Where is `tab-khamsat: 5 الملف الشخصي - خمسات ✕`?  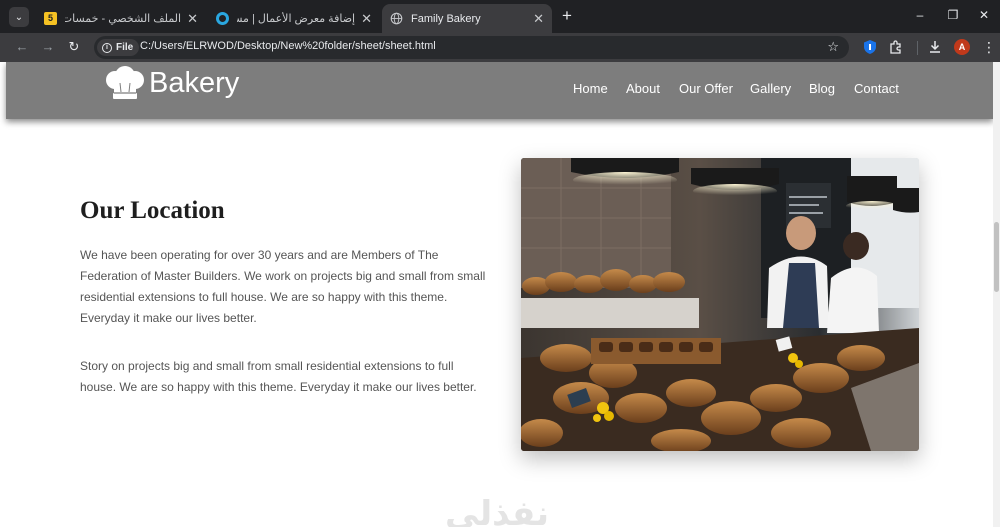 tab-khamsat: 5 الملف الشخصي - خمسات ✕ is located at coordinates (121, 18).